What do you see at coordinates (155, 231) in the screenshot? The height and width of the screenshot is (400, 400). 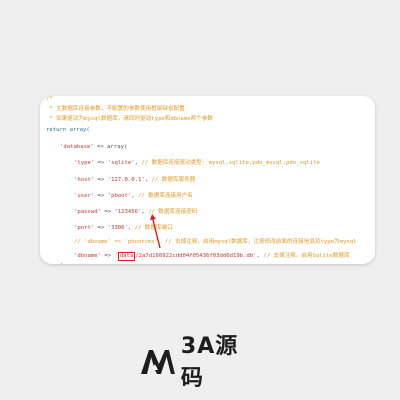 I see `annotation-arrow-icon` at bounding box center [155, 231].